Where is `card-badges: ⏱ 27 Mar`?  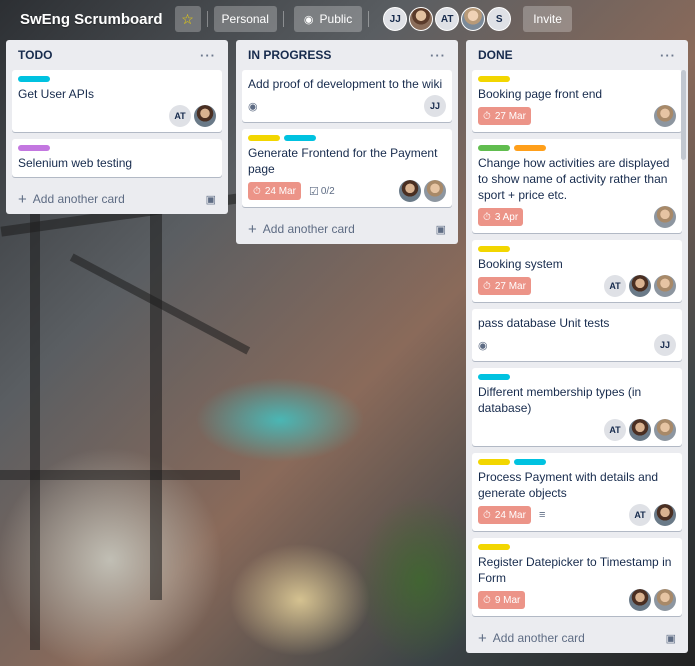
card-badges: ⏱ 27 Mar is located at coordinates (577, 116).